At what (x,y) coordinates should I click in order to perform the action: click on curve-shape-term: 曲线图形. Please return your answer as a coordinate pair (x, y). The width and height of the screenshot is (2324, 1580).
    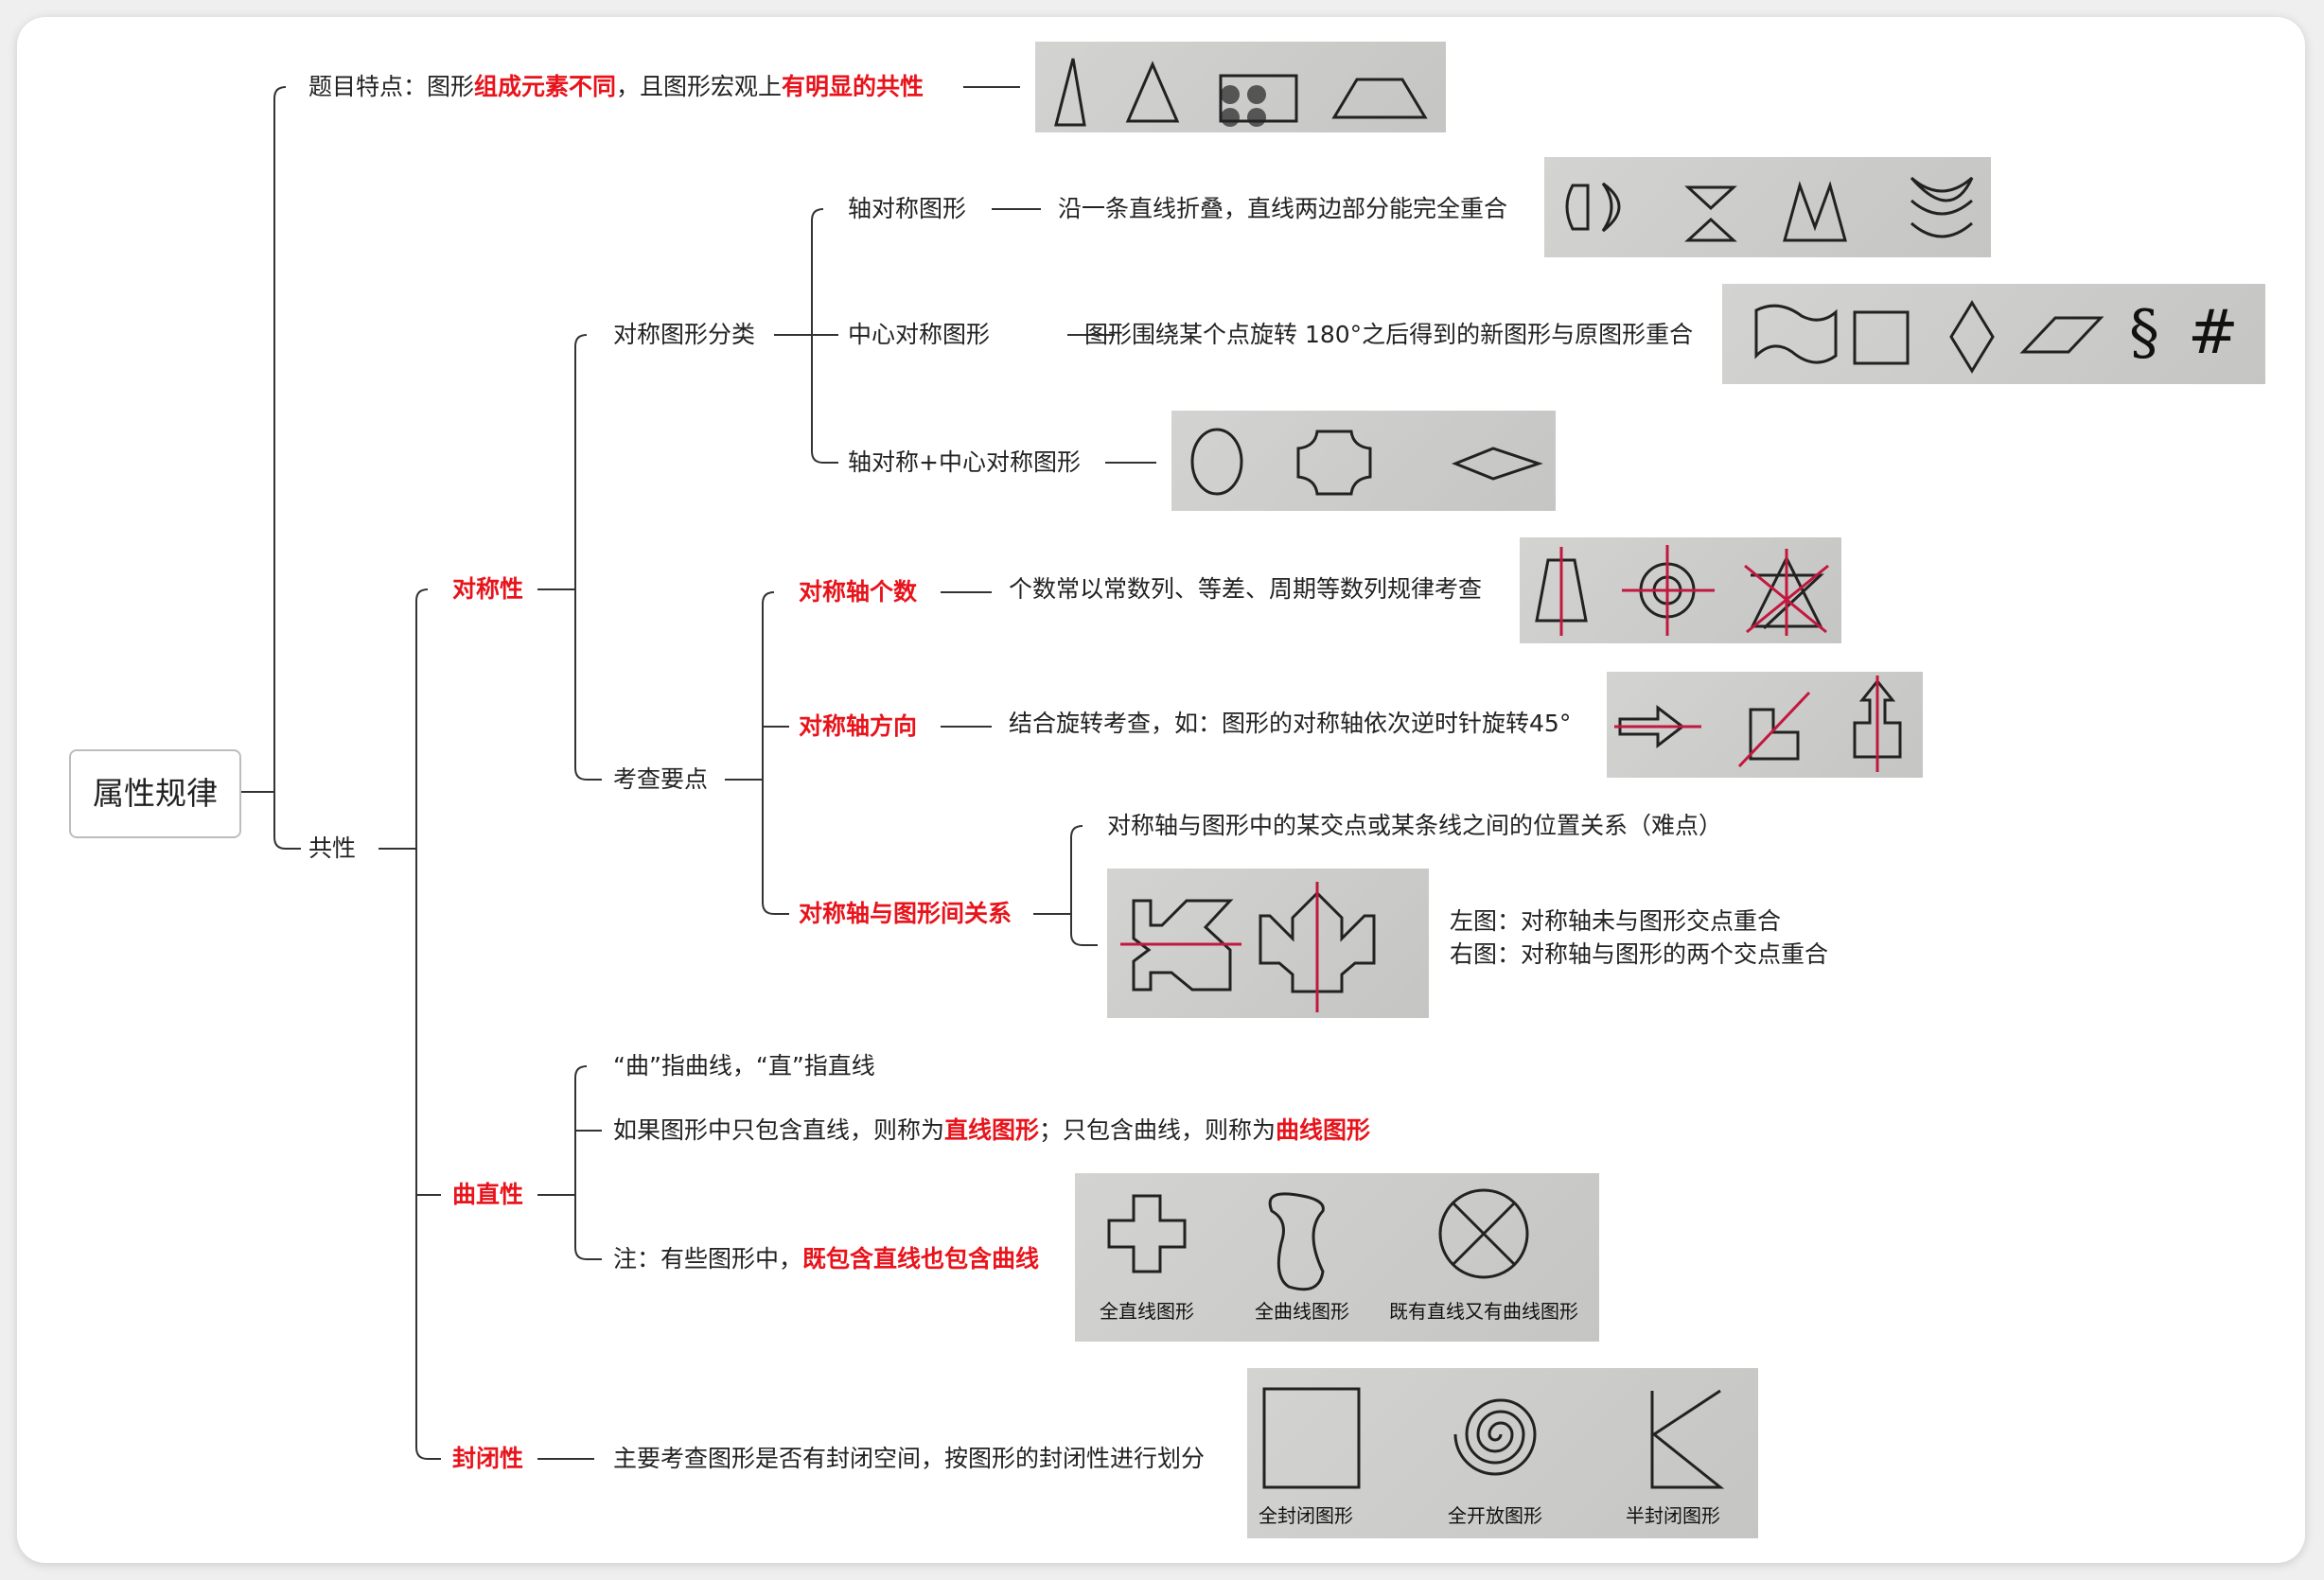
    Looking at the image, I should click on (1323, 1130).